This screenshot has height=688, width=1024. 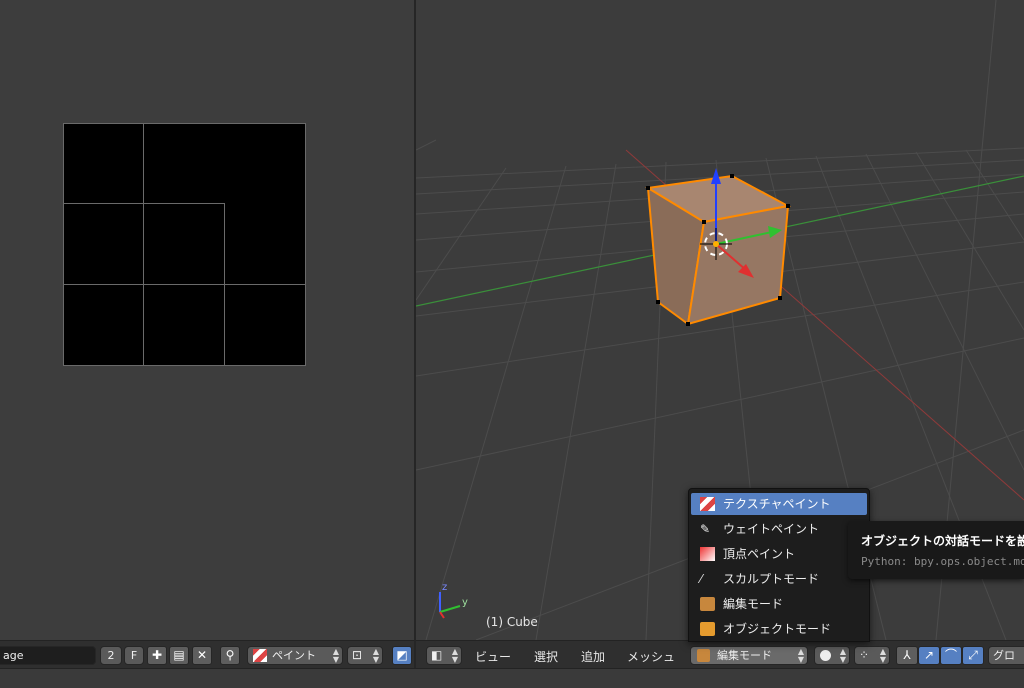 What do you see at coordinates (450, 605) in the screenshot?
I see `axis-widget` at bounding box center [450, 605].